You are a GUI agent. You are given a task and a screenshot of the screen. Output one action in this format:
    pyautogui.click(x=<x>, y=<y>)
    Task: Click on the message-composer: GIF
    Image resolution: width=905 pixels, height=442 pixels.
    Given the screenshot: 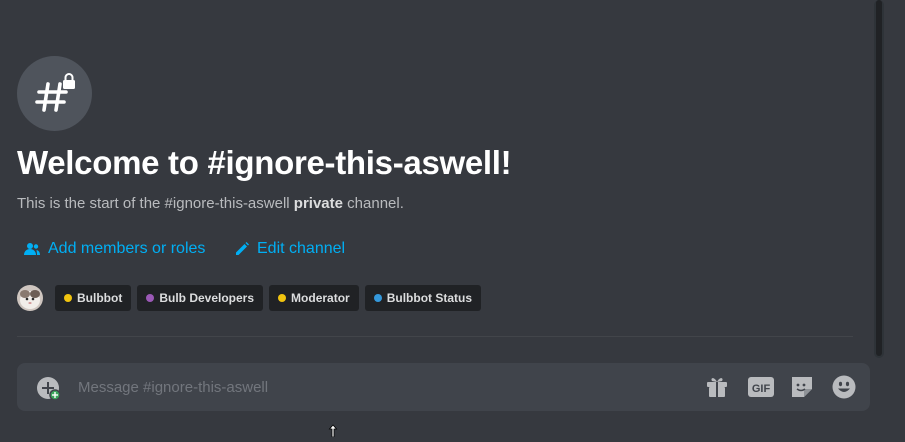 What is the action you would take?
    pyautogui.click(x=443, y=387)
    